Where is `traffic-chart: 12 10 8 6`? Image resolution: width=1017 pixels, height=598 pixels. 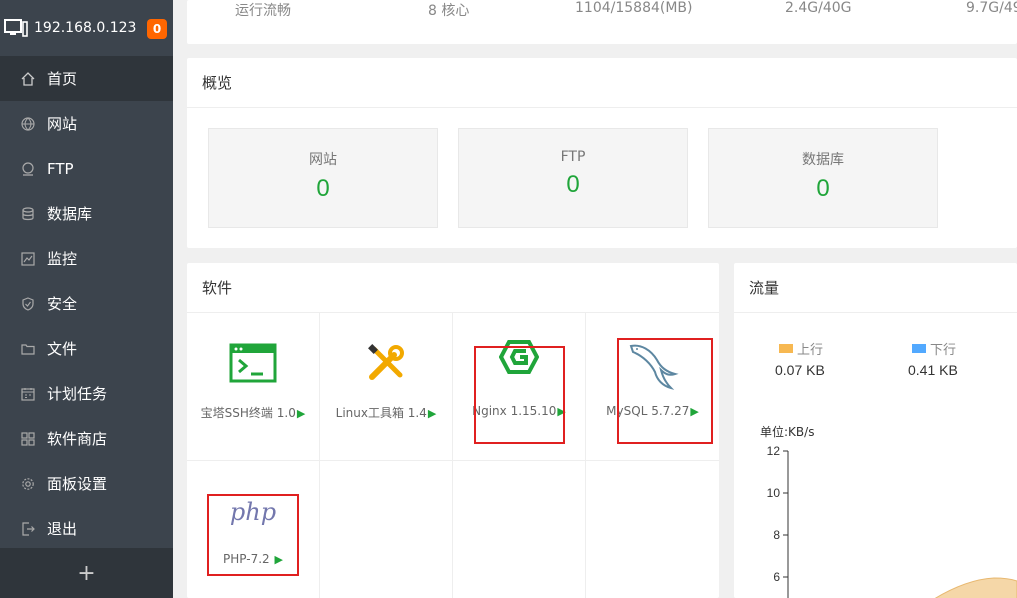 traffic-chart: 12 10 8 6 is located at coordinates (892, 521).